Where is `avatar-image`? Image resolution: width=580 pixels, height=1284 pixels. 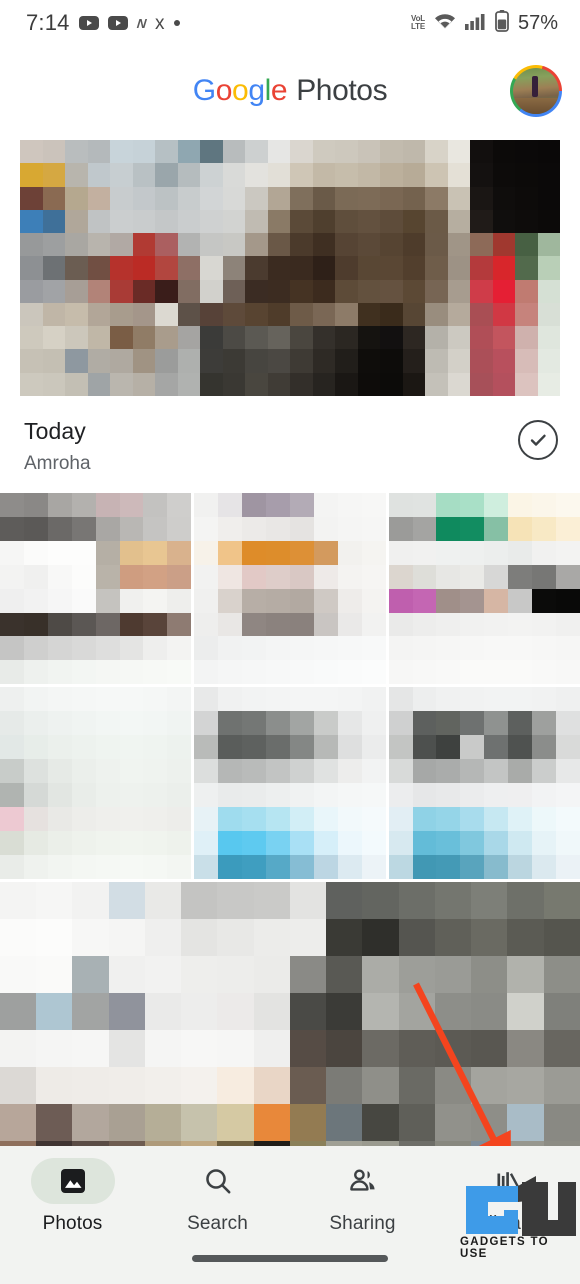 avatar-image is located at coordinates (536, 91).